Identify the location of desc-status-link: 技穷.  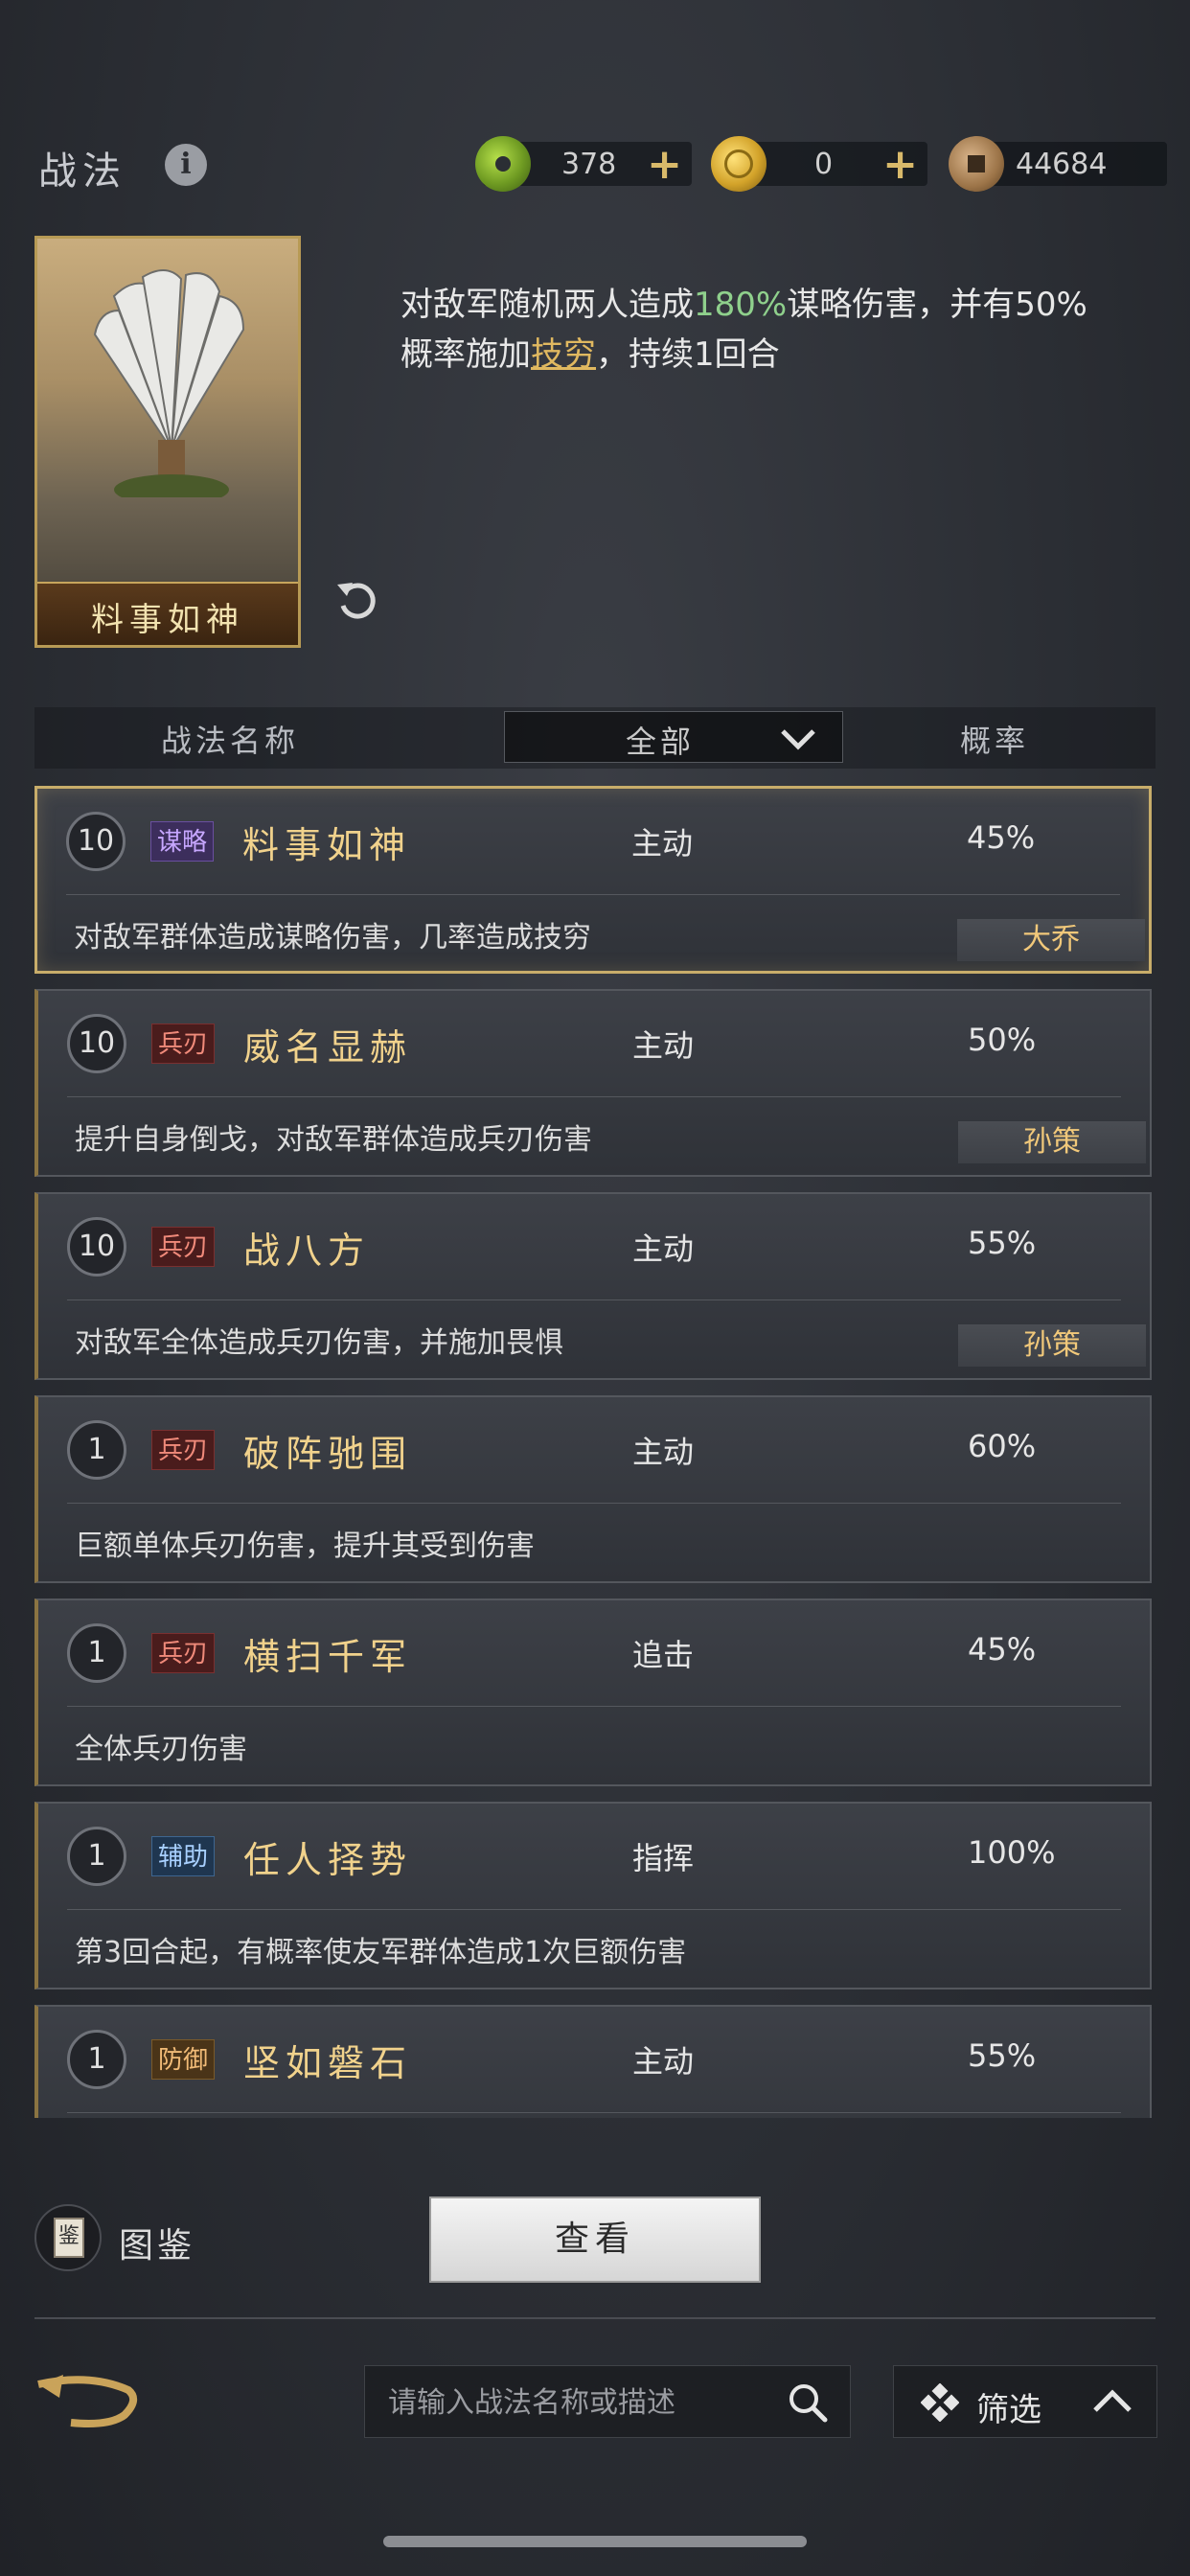
(563, 354).